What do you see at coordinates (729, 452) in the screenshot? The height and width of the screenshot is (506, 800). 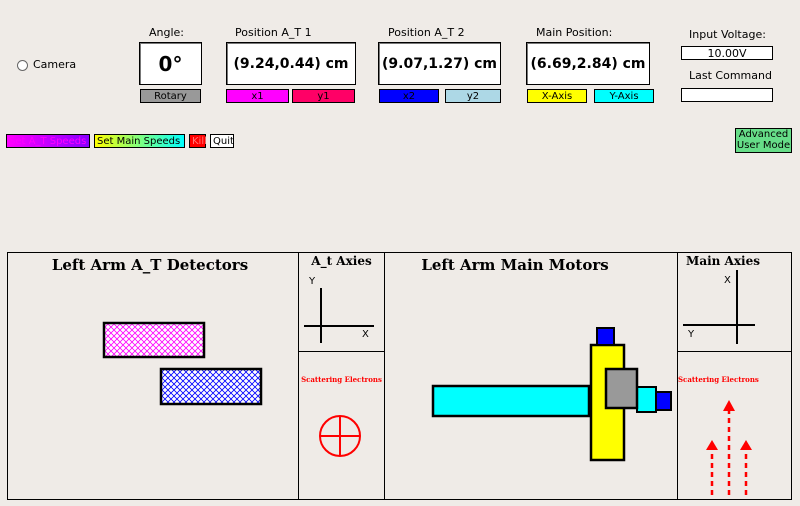 I see `scattering-arrows` at bounding box center [729, 452].